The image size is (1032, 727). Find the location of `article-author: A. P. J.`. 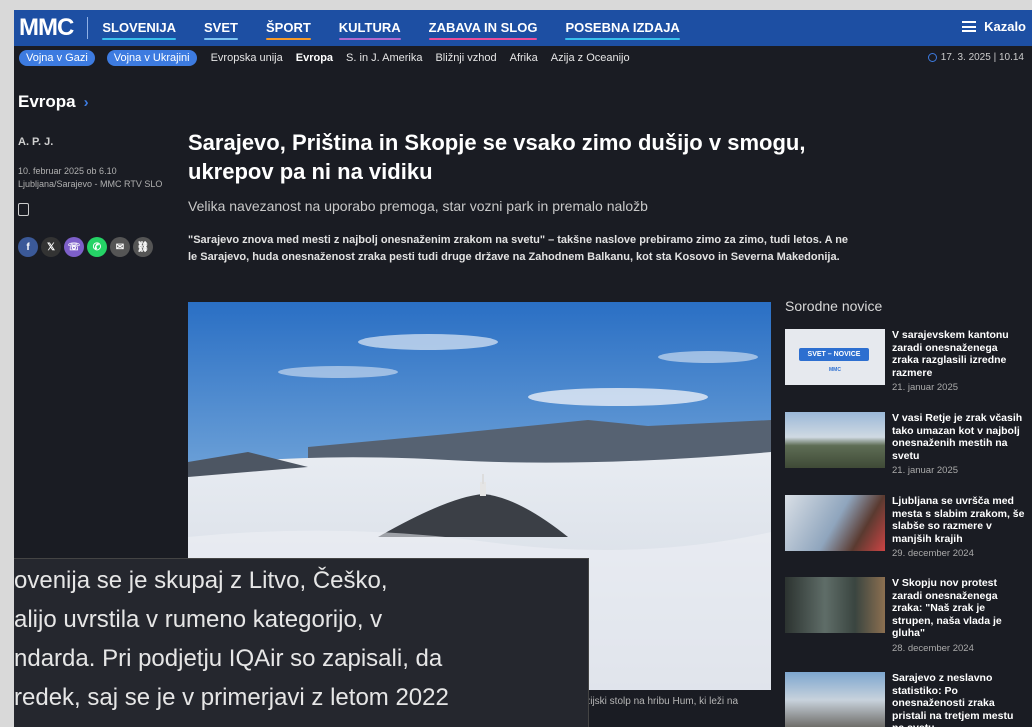

article-author: A. P. J. is located at coordinates (35, 142).